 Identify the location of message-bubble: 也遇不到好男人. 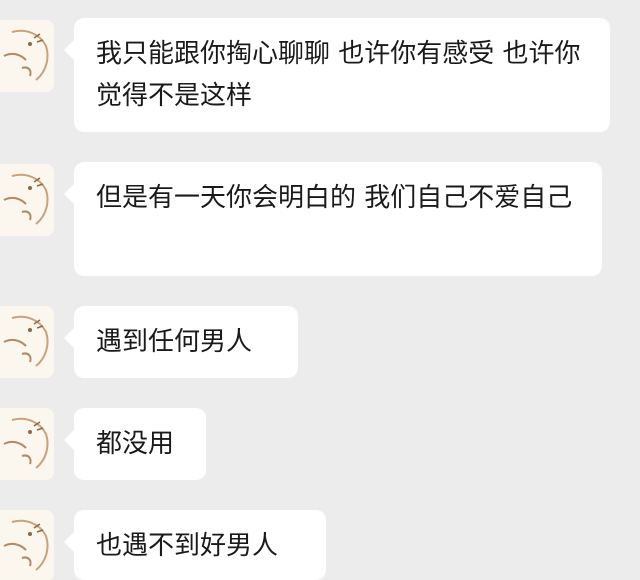
(195, 545).